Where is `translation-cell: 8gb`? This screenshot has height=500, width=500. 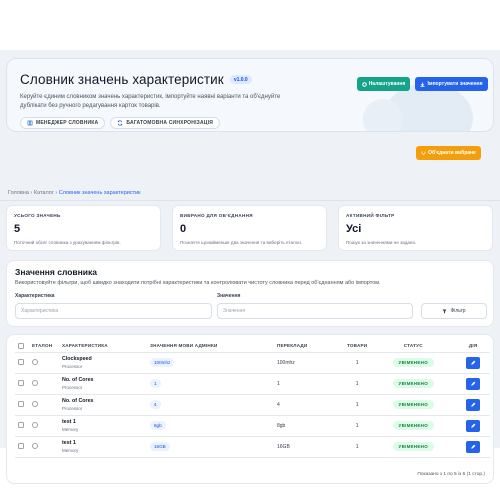
translation-cell: 8gb is located at coordinates (309, 426).